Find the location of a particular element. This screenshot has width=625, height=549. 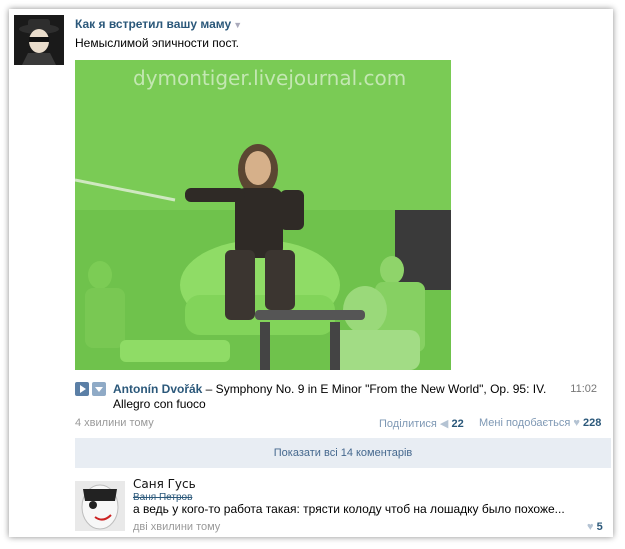

share-count: 22 is located at coordinates (457, 424).